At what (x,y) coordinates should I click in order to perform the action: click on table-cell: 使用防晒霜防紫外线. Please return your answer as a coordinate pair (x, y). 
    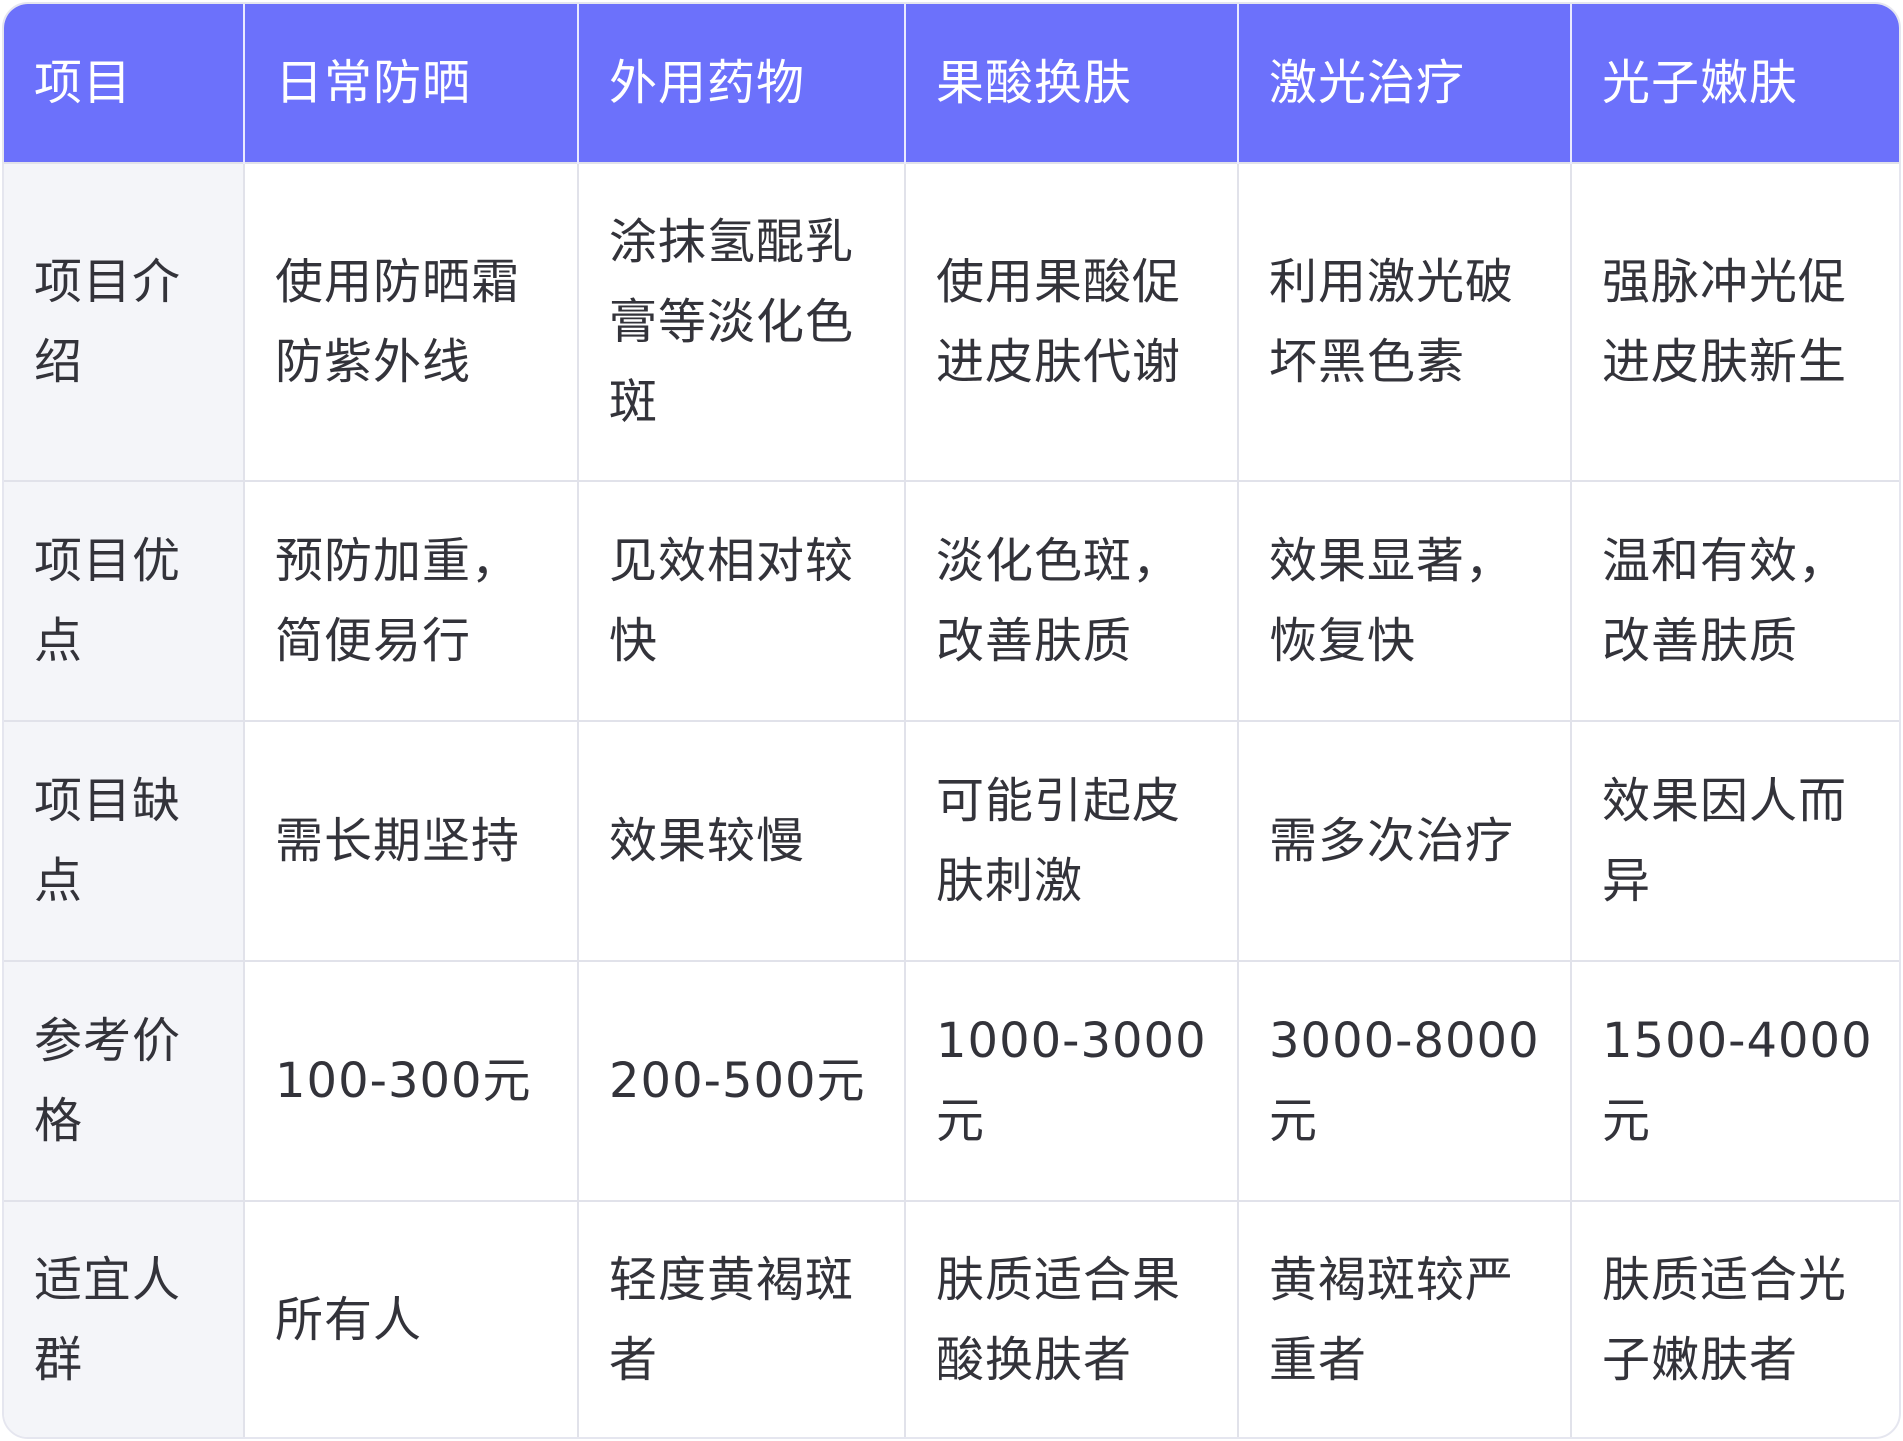
    Looking at the image, I should click on (410, 321).